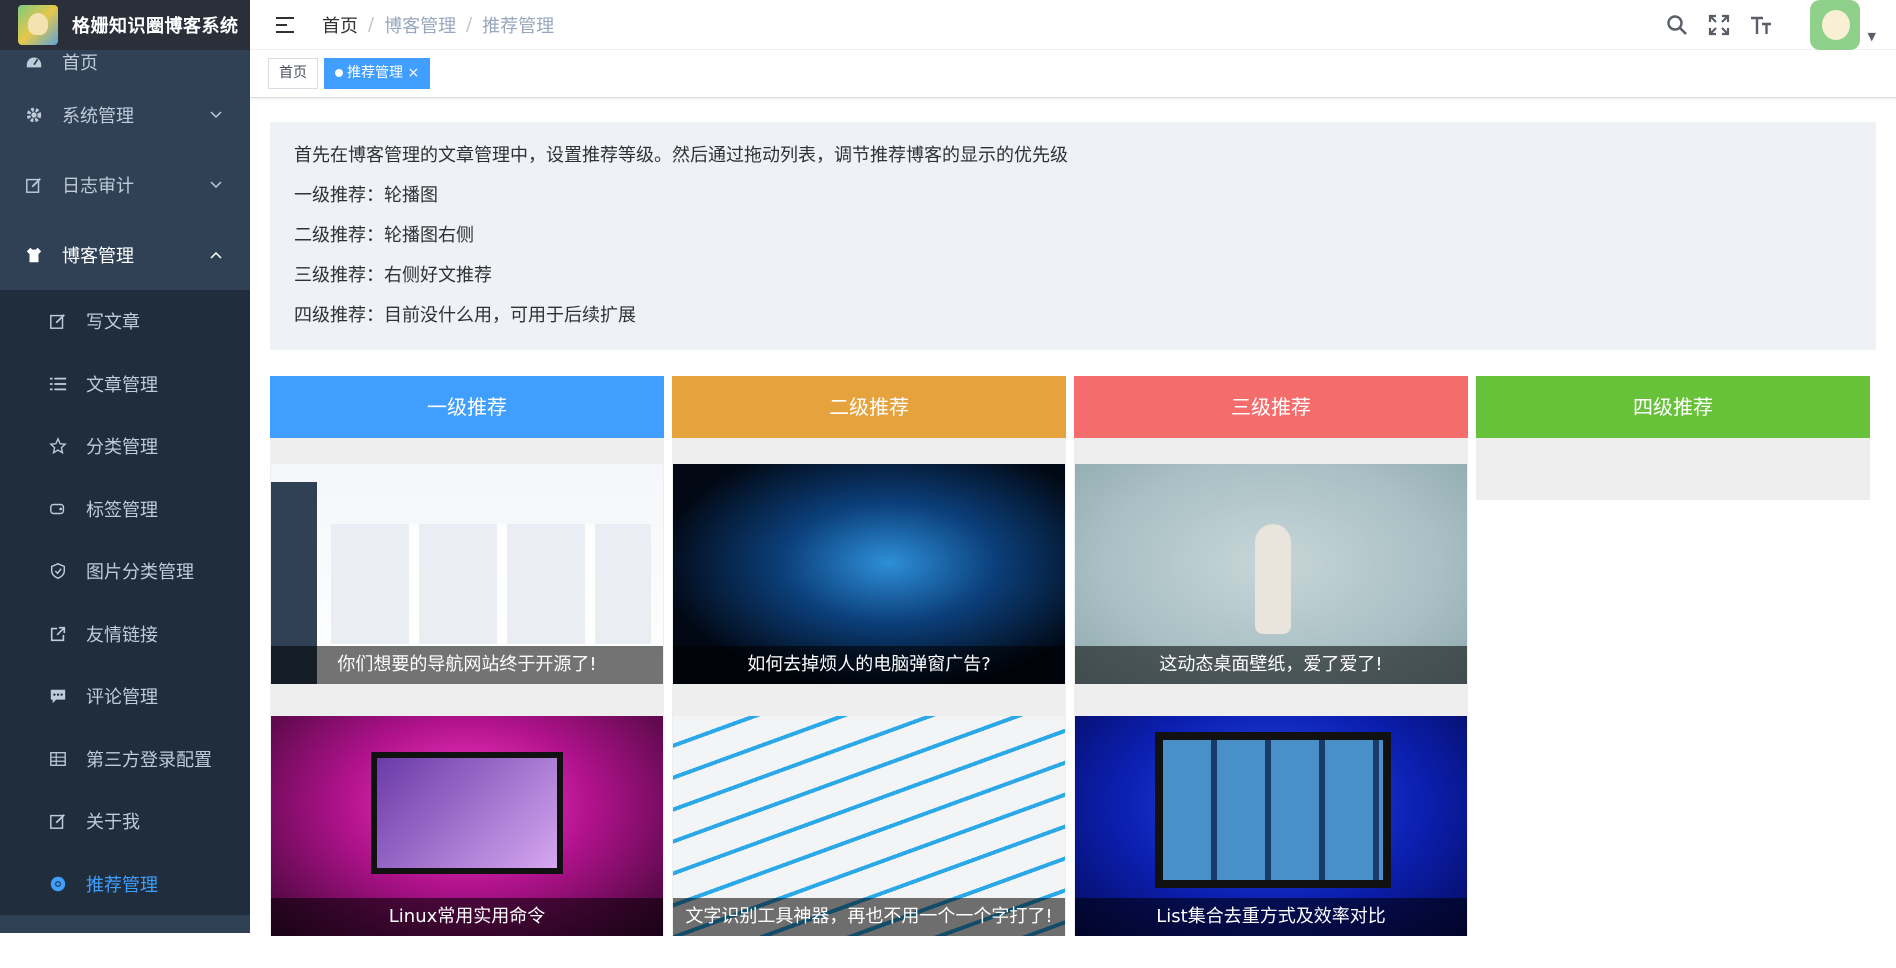  What do you see at coordinates (1271, 687) in the screenshot?
I see `column-list: 这动态桌面壁纸，爱了爱了! List集合去重方式及效率对比` at bounding box center [1271, 687].